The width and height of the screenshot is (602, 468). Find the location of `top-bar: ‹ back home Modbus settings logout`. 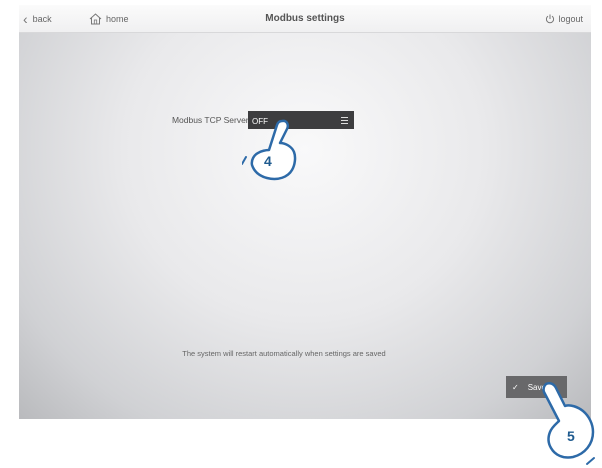

top-bar: ‹ back home Modbus settings logout is located at coordinates (305, 19).